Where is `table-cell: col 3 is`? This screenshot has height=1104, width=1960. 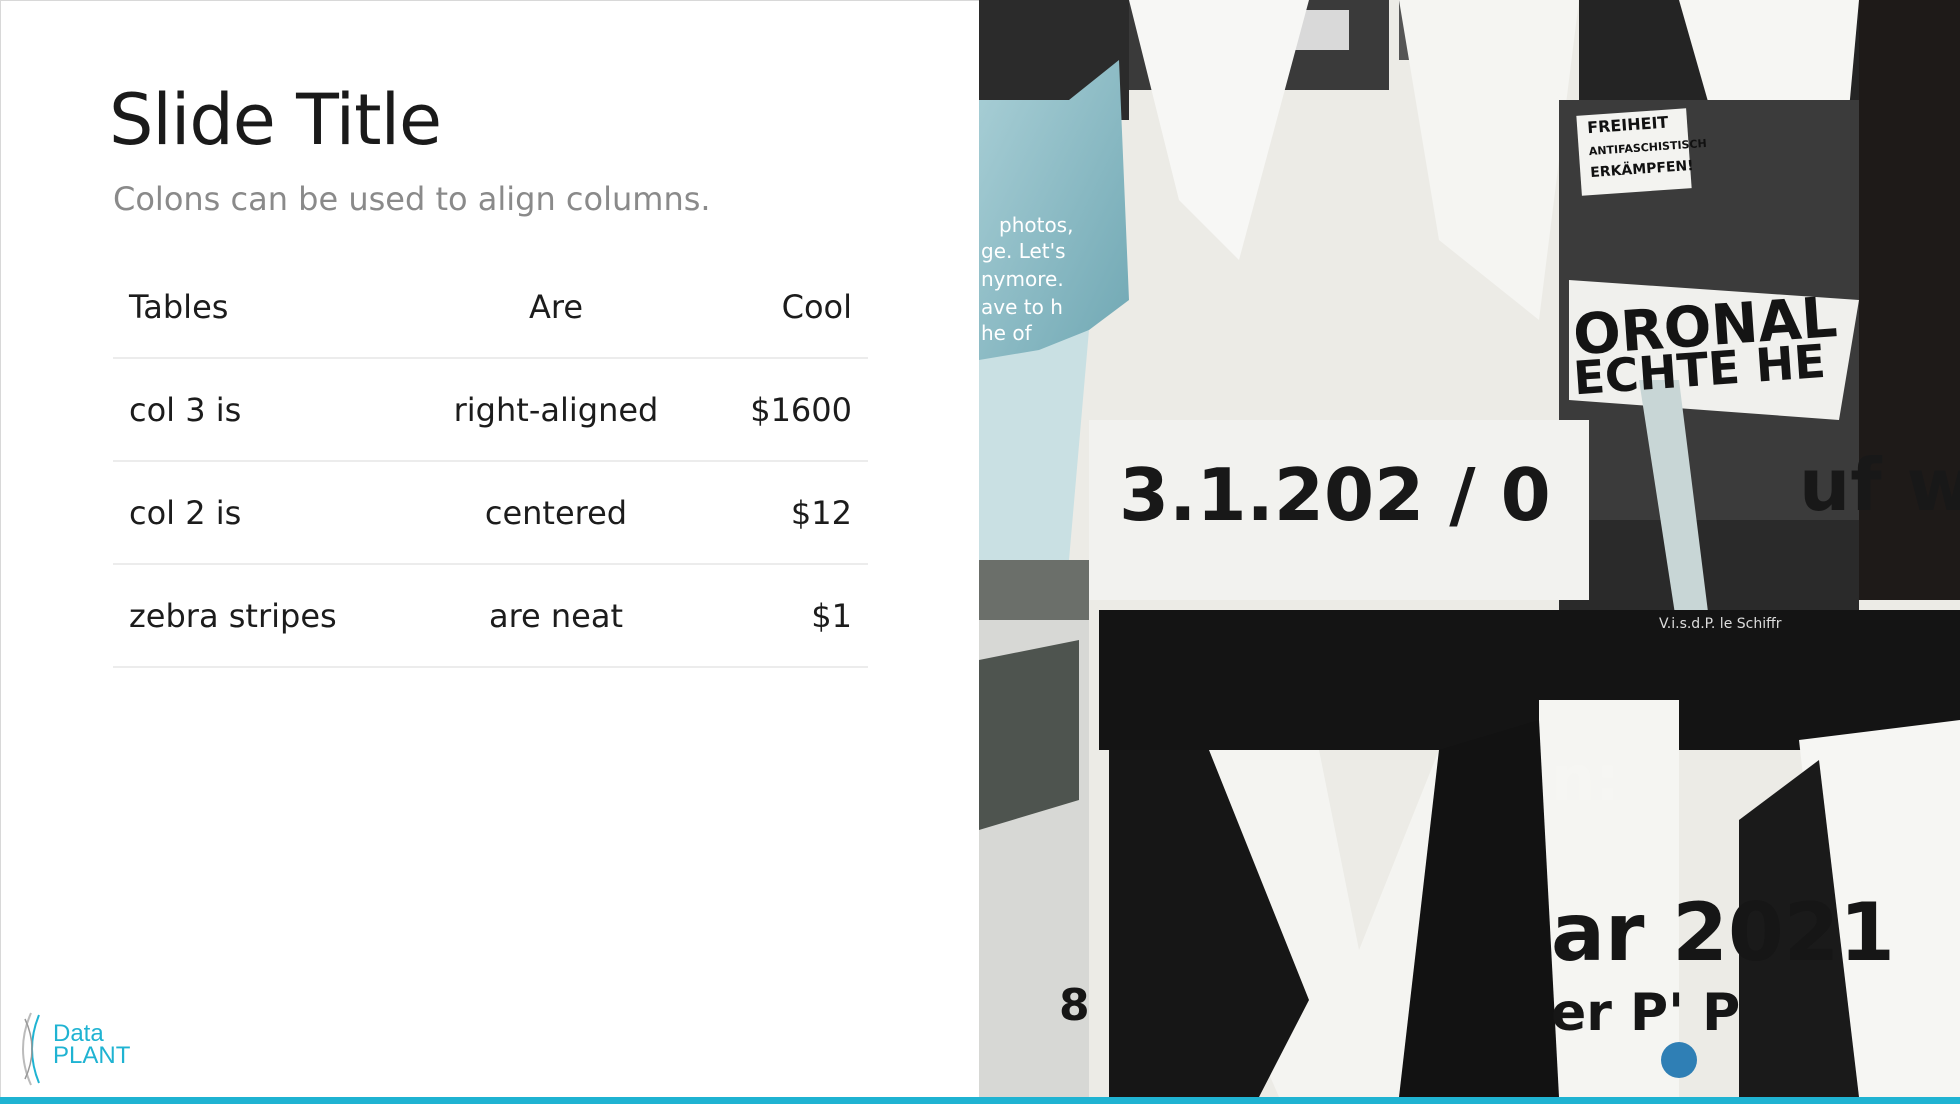
table-cell: col 3 is is located at coordinates (261, 410).